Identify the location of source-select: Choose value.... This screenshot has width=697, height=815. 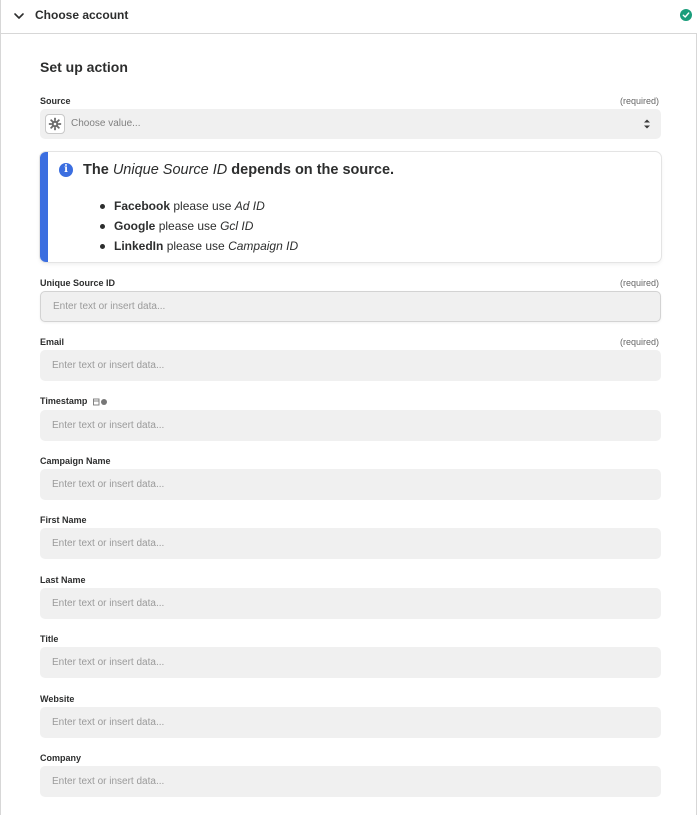
(350, 124).